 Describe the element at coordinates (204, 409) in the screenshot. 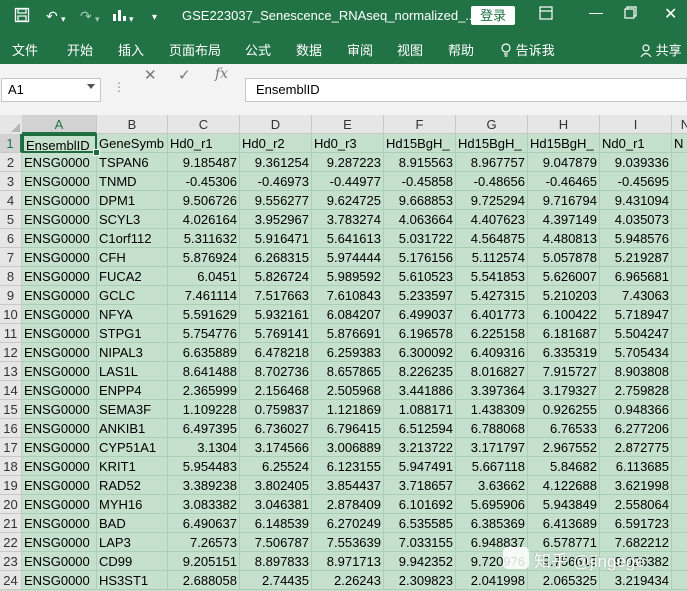

I see `cell-c15: 1.109228` at that location.